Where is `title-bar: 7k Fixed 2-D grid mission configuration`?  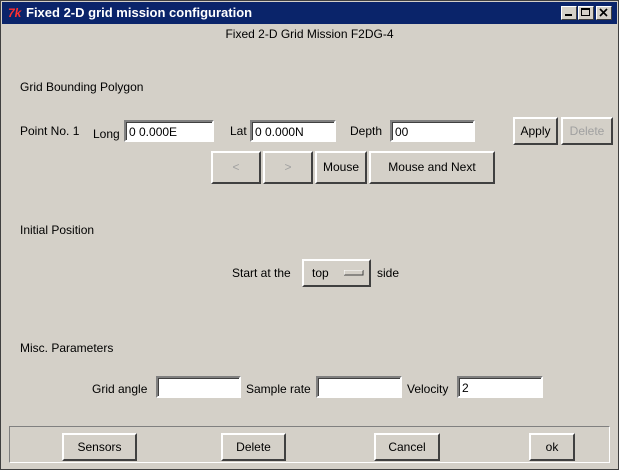 title-bar: 7k Fixed 2-D grid mission configuration is located at coordinates (309, 13).